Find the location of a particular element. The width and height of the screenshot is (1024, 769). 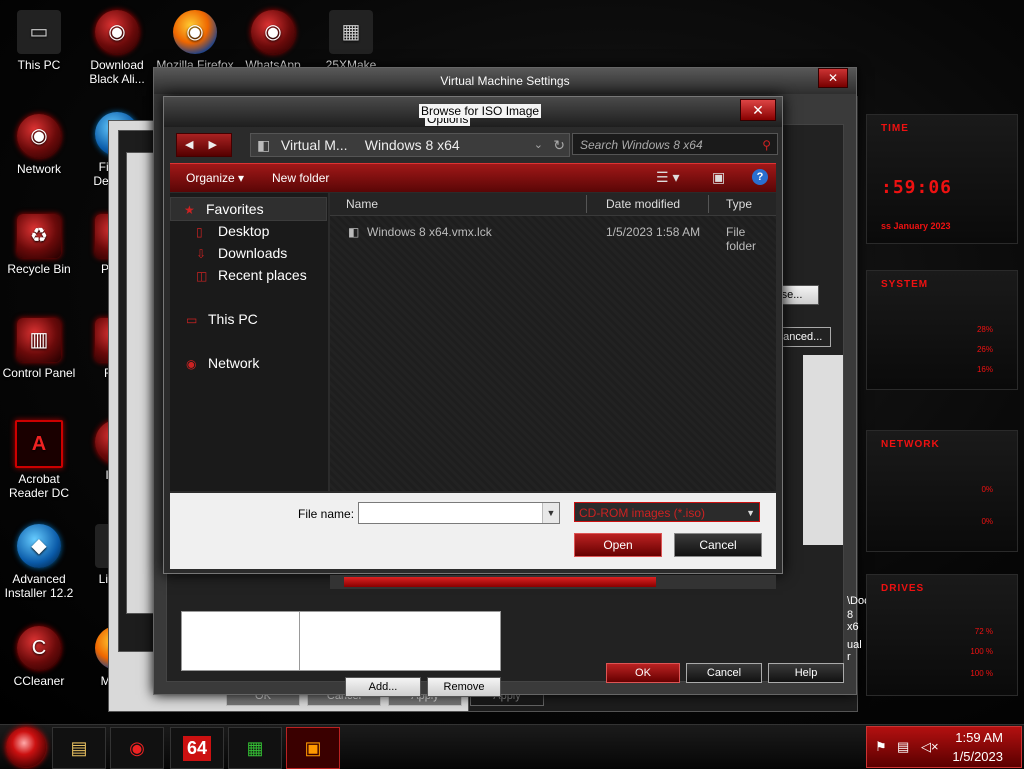

taskbar-item-alienware: ◉ is located at coordinates (137, 748).